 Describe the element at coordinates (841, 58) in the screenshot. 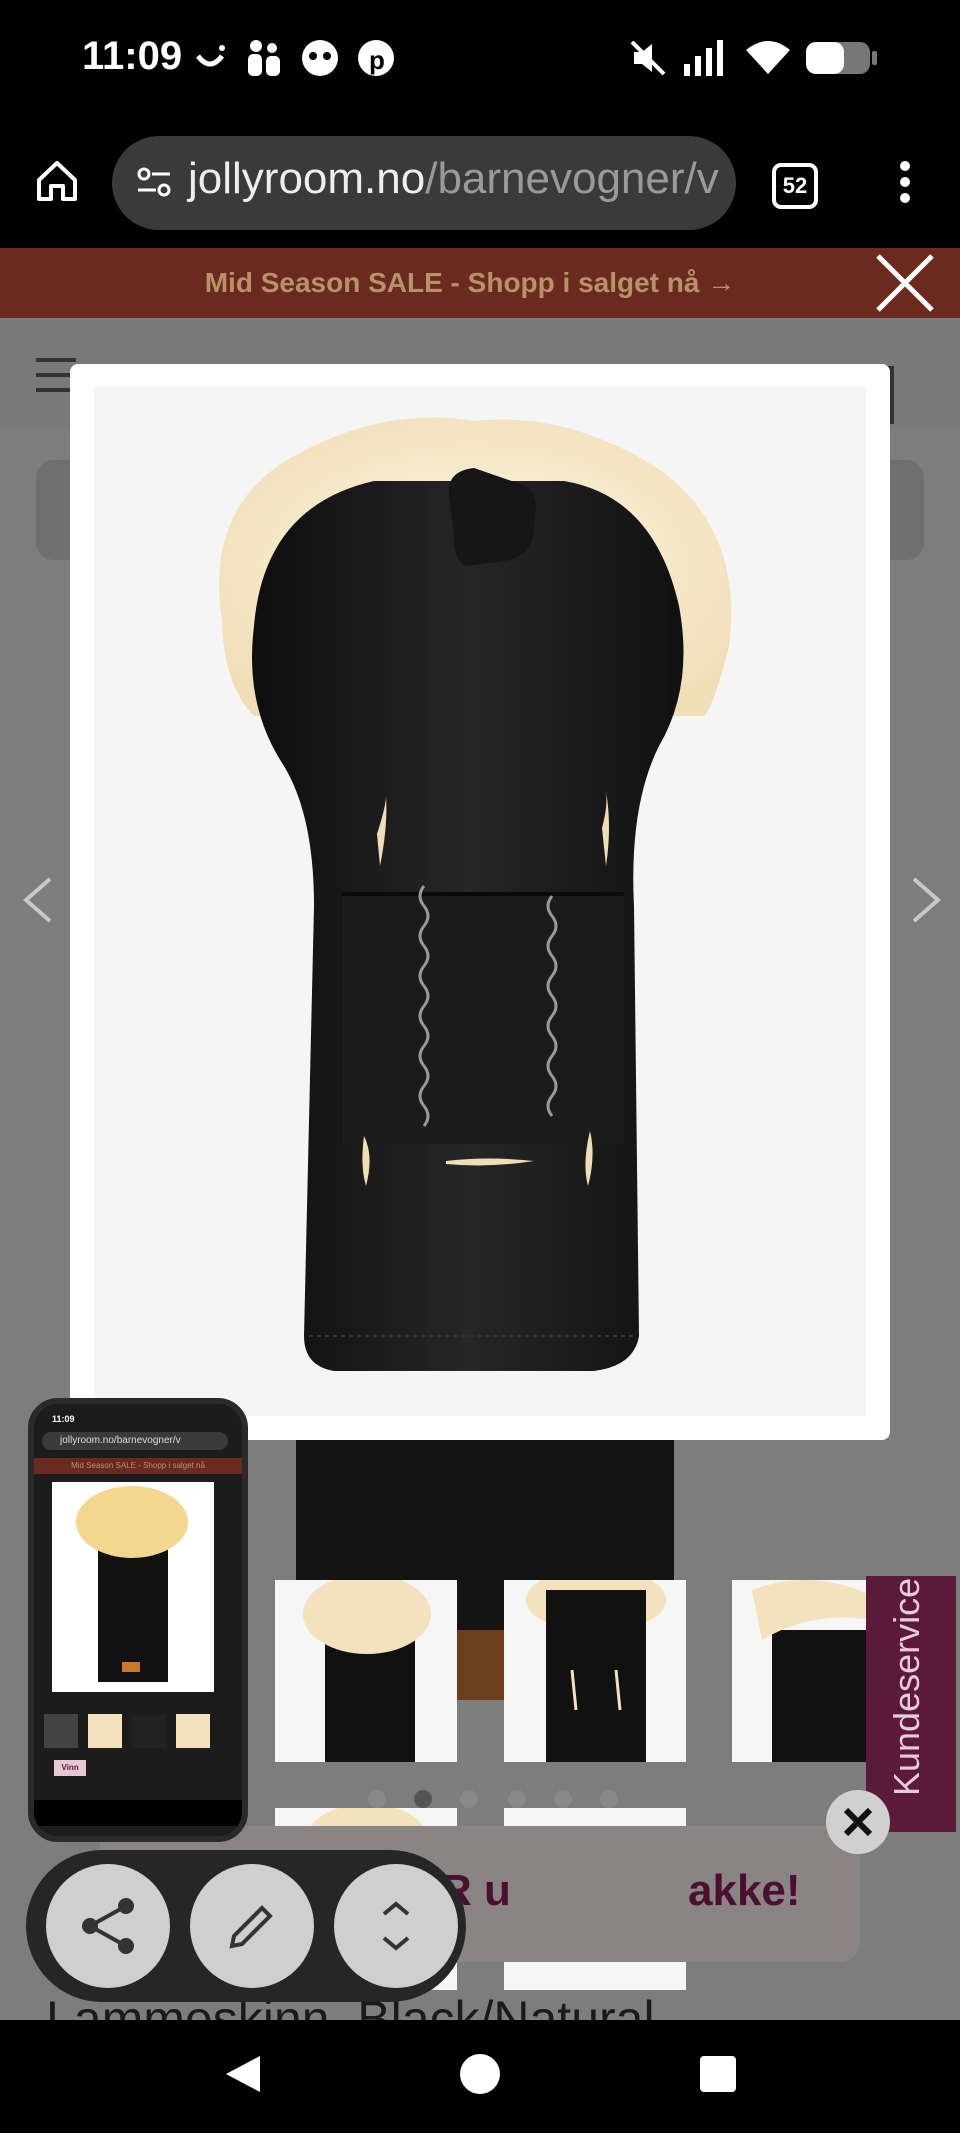

I see `battery-icon` at that location.